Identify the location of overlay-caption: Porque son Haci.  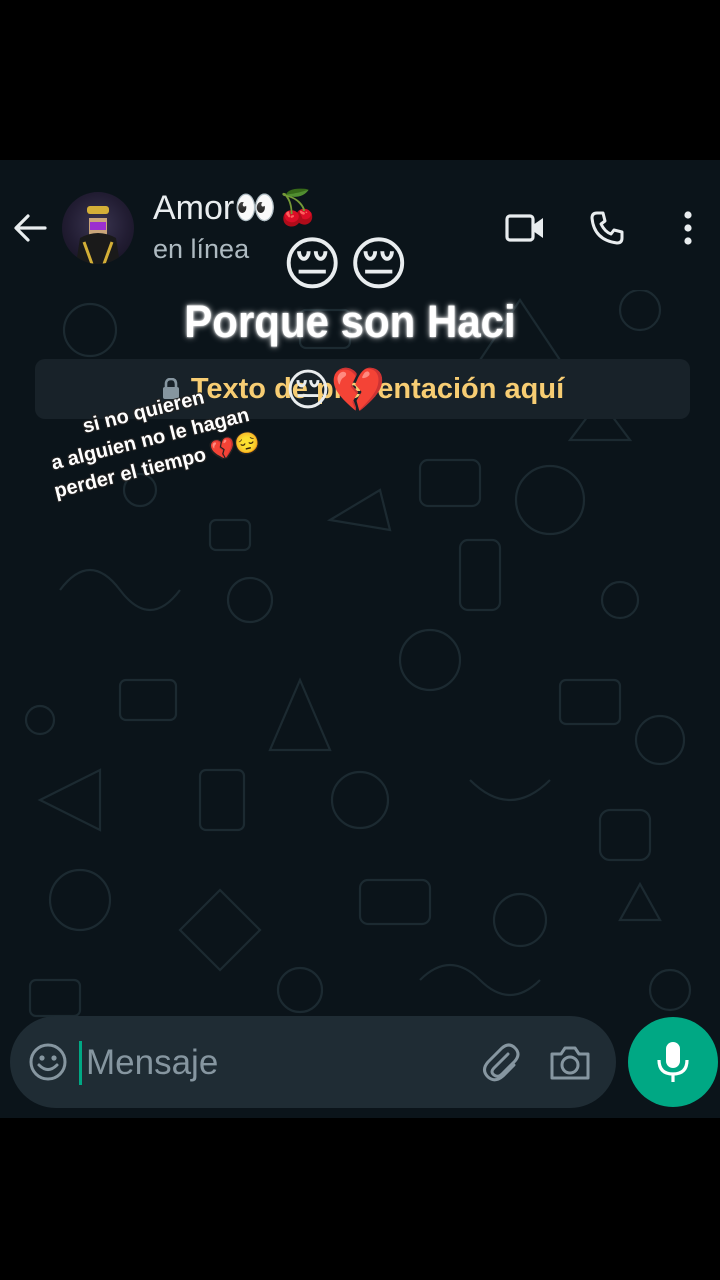
(350, 321).